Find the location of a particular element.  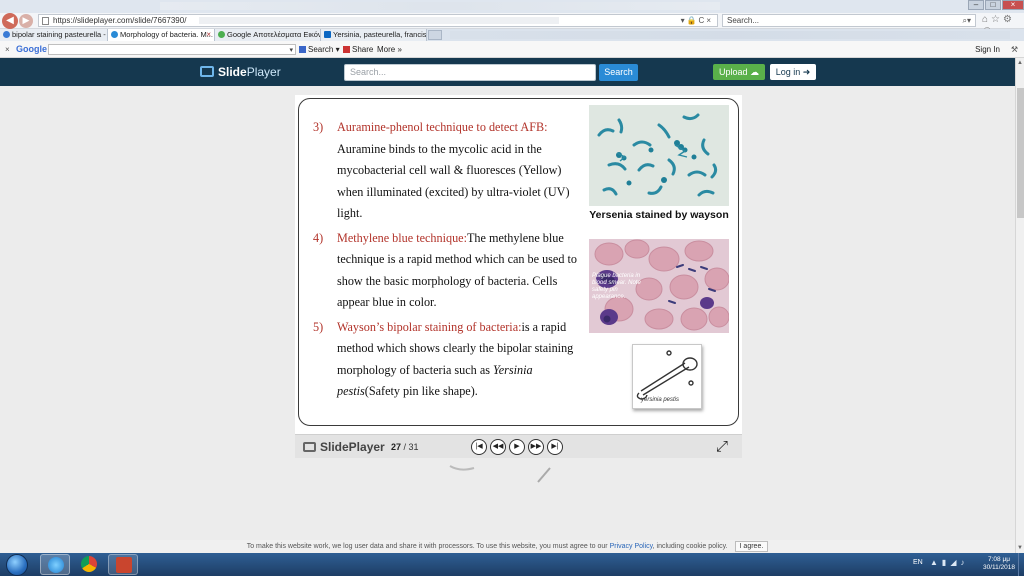

cloud-upload-icon: ☁ is located at coordinates (755, 72).